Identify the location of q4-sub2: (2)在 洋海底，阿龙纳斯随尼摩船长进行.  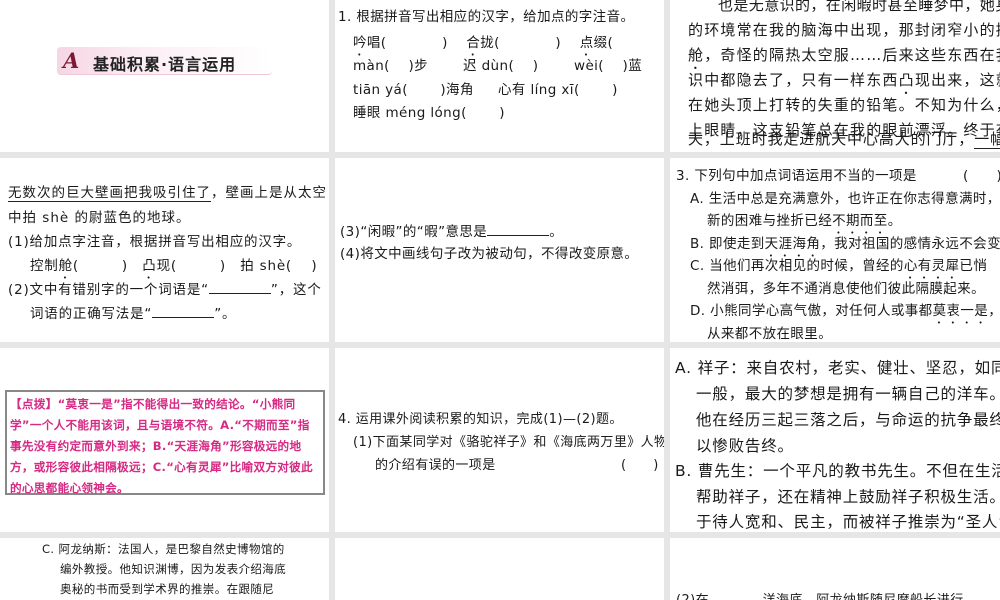
(820, 594).